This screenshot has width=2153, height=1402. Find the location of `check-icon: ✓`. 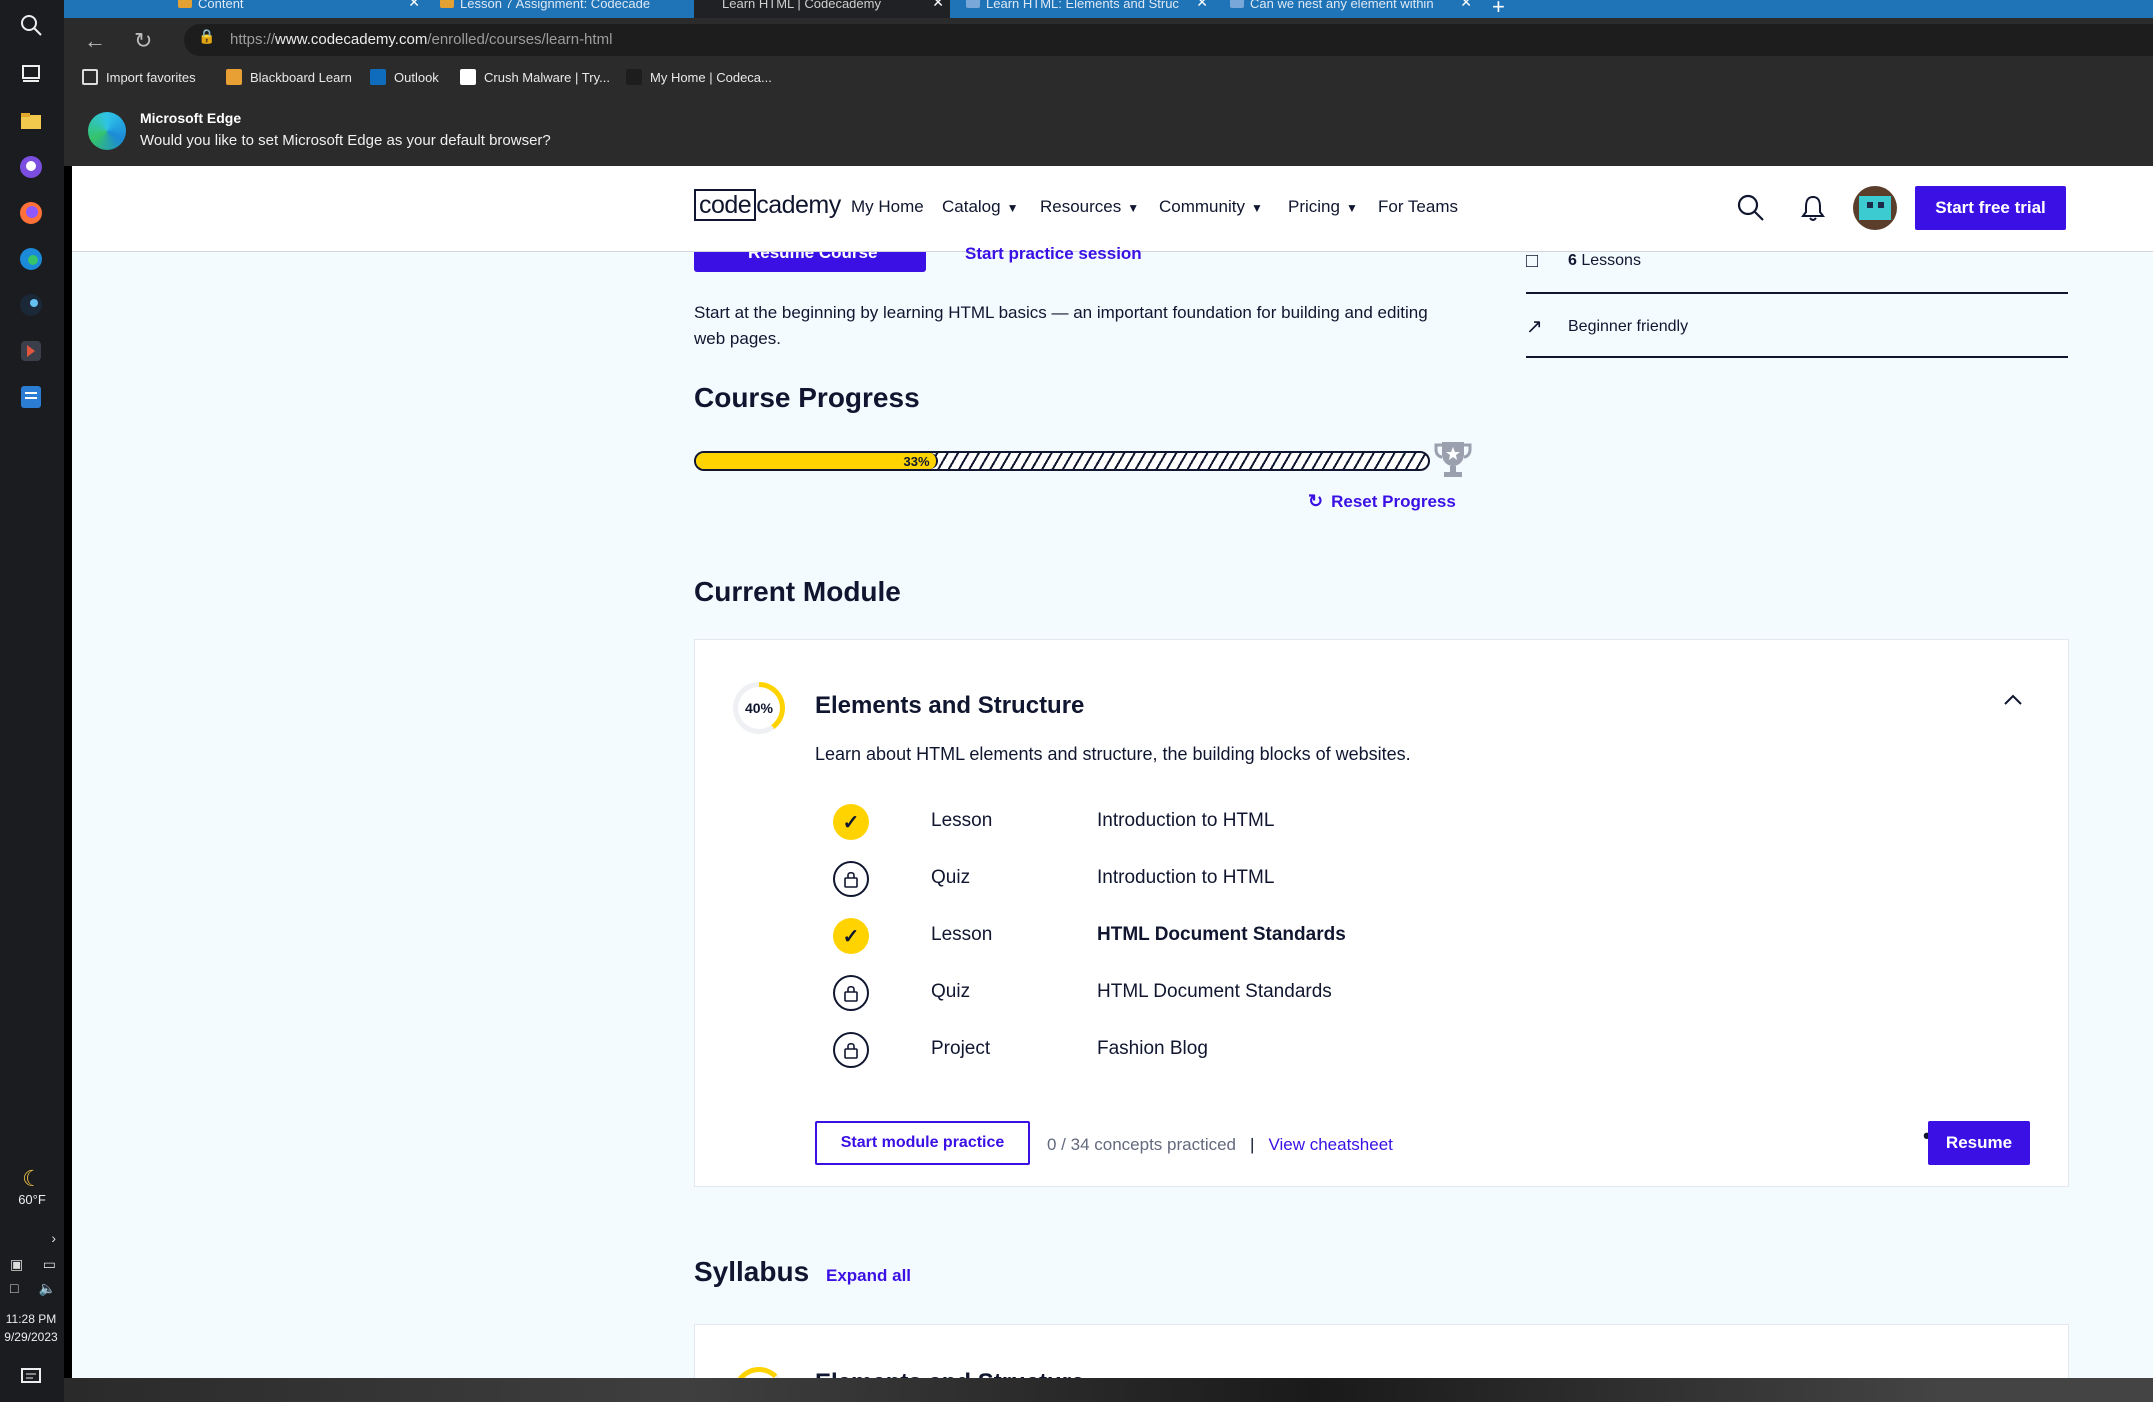

check-icon: ✓ is located at coordinates (851, 822).